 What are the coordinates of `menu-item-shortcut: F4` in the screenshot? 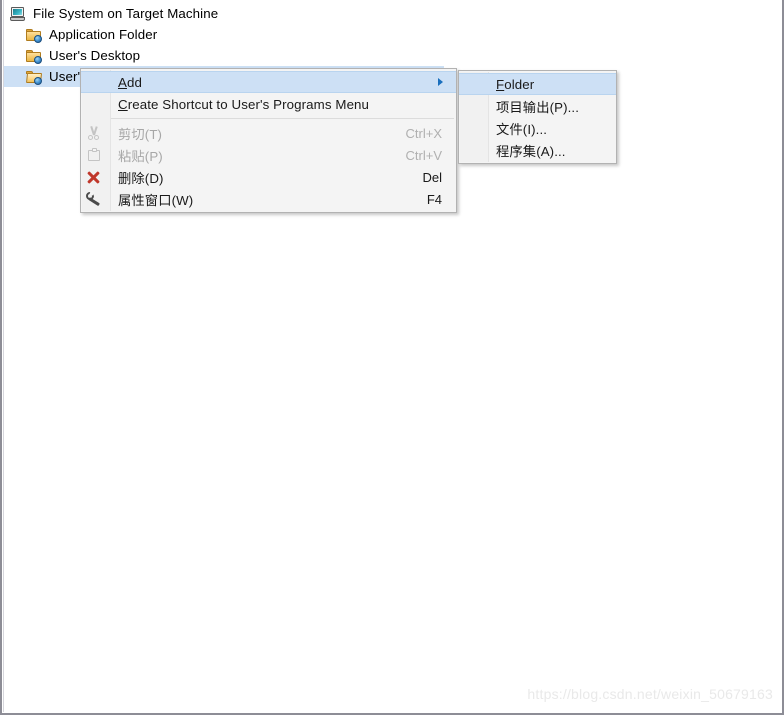 It's located at (434, 199).